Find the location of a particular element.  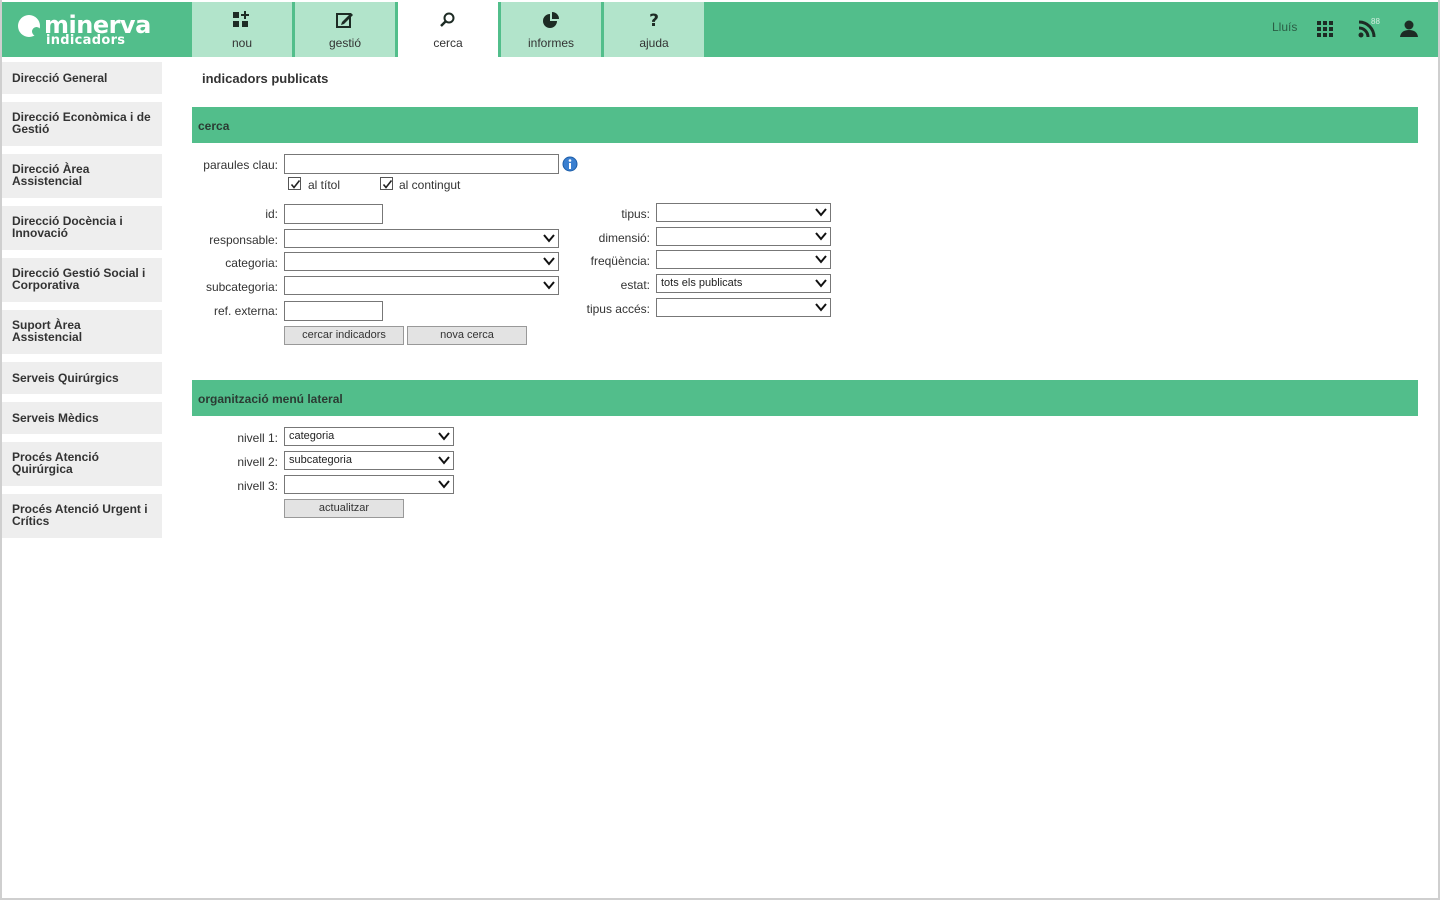

sidebar-item-direccio-general: Direcció General is located at coordinates (82, 78).